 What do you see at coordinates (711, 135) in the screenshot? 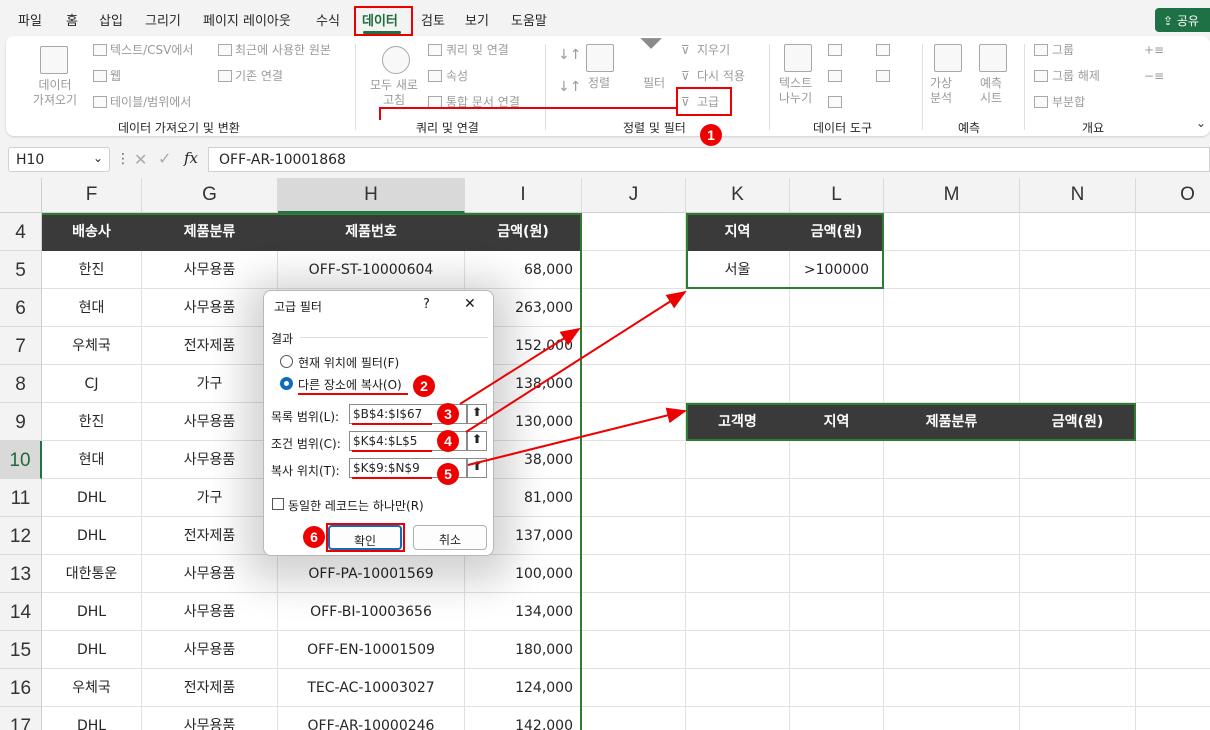
I see `step-badge-1: 1` at bounding box center [711, 135].